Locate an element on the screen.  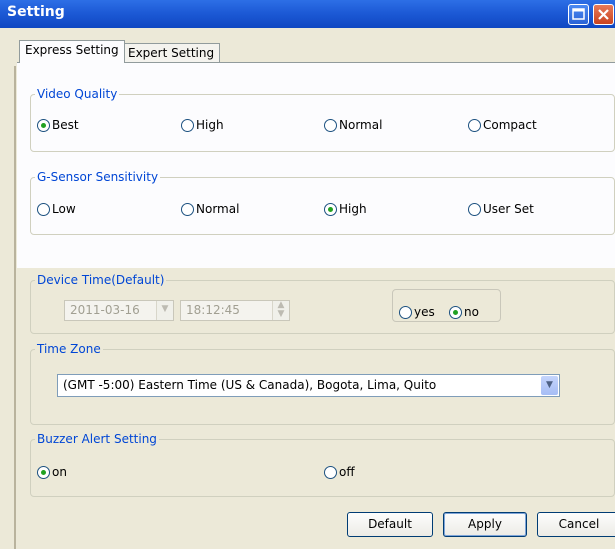
gsensor-normal-radio: Normal is located at coordinates (210, 209).